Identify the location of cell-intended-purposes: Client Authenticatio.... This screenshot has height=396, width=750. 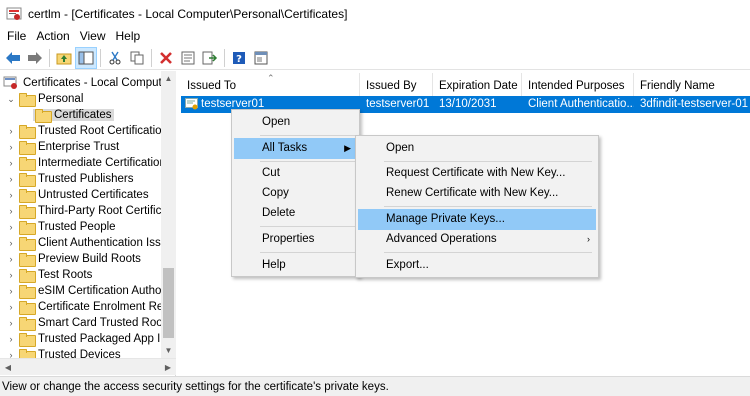
(581, 104).